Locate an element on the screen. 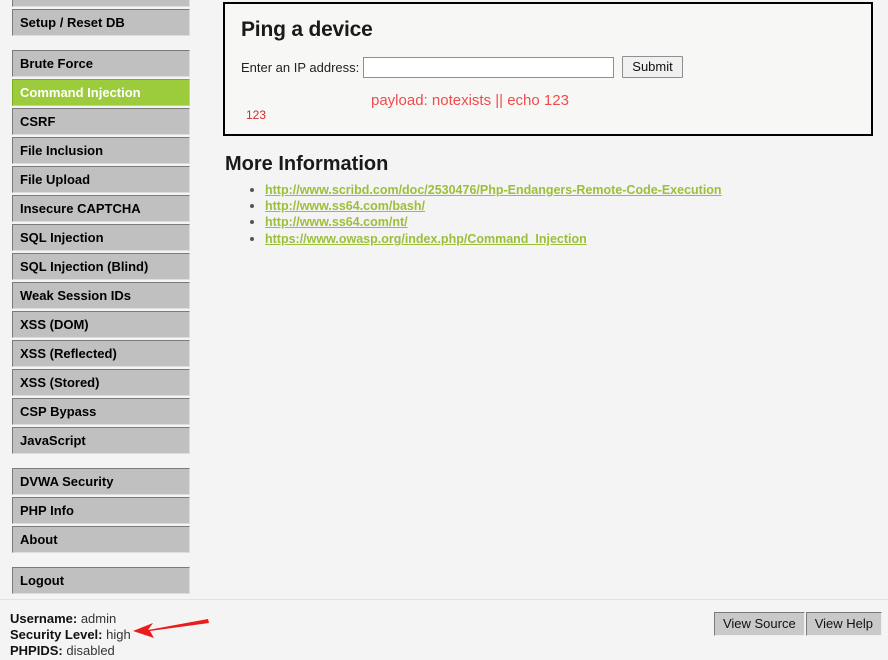 This screenshot has height=660, width=888. ping-result: 123 payload: notexists || echo 123 is located at coordinates (548, 107).